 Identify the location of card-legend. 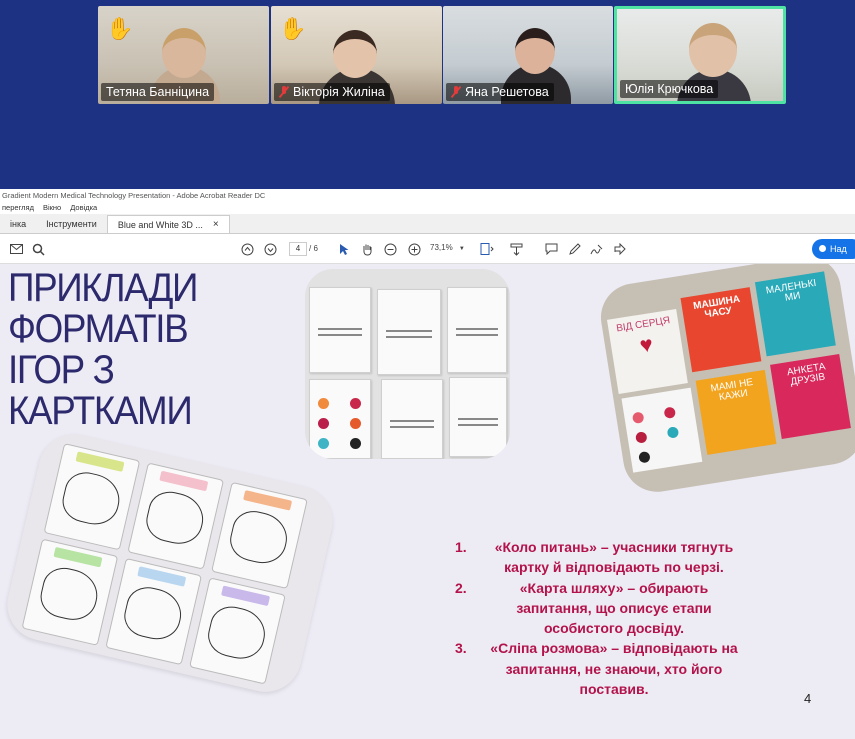
(662, 430).